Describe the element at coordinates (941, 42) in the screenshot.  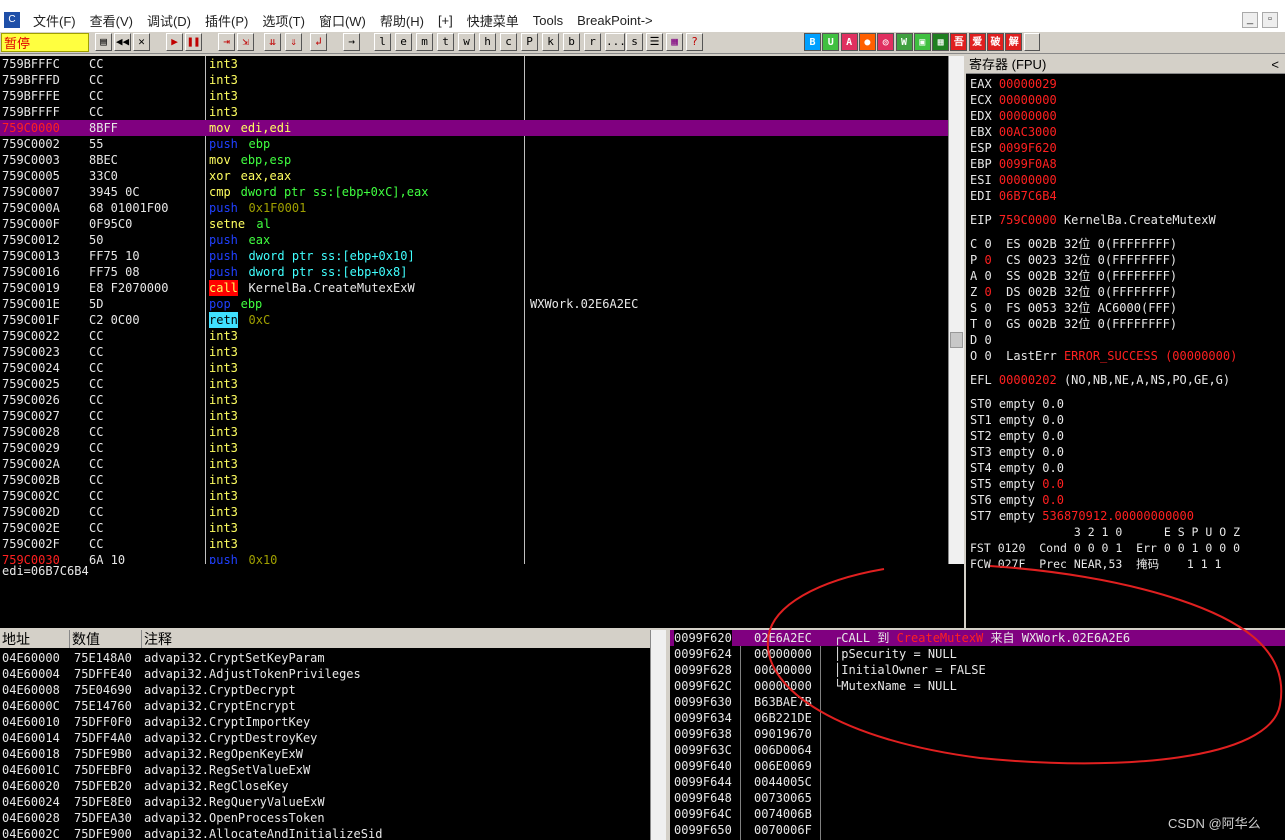
I see `toolbar-plugin-icon-7: ▦` at that location.